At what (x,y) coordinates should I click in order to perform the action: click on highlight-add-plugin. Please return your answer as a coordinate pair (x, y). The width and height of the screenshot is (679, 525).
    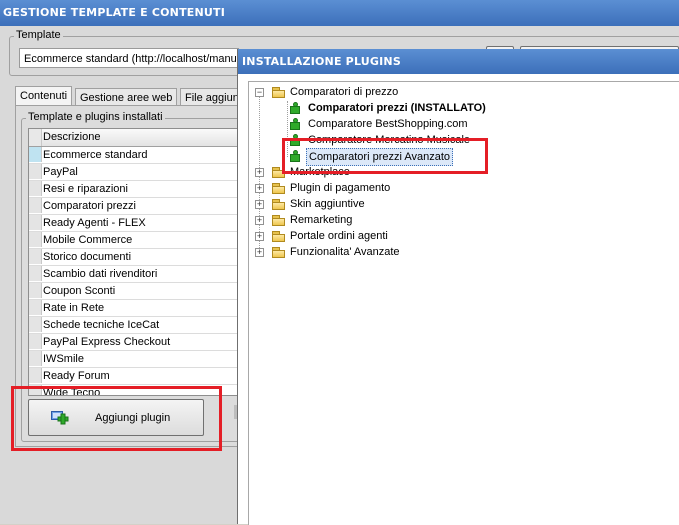
    Looking at the image, I should click on (116, 418).